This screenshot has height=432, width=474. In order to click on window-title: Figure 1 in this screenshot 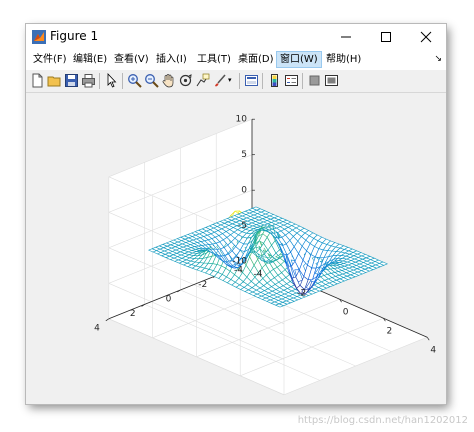, I will do `click(74, 36)`.